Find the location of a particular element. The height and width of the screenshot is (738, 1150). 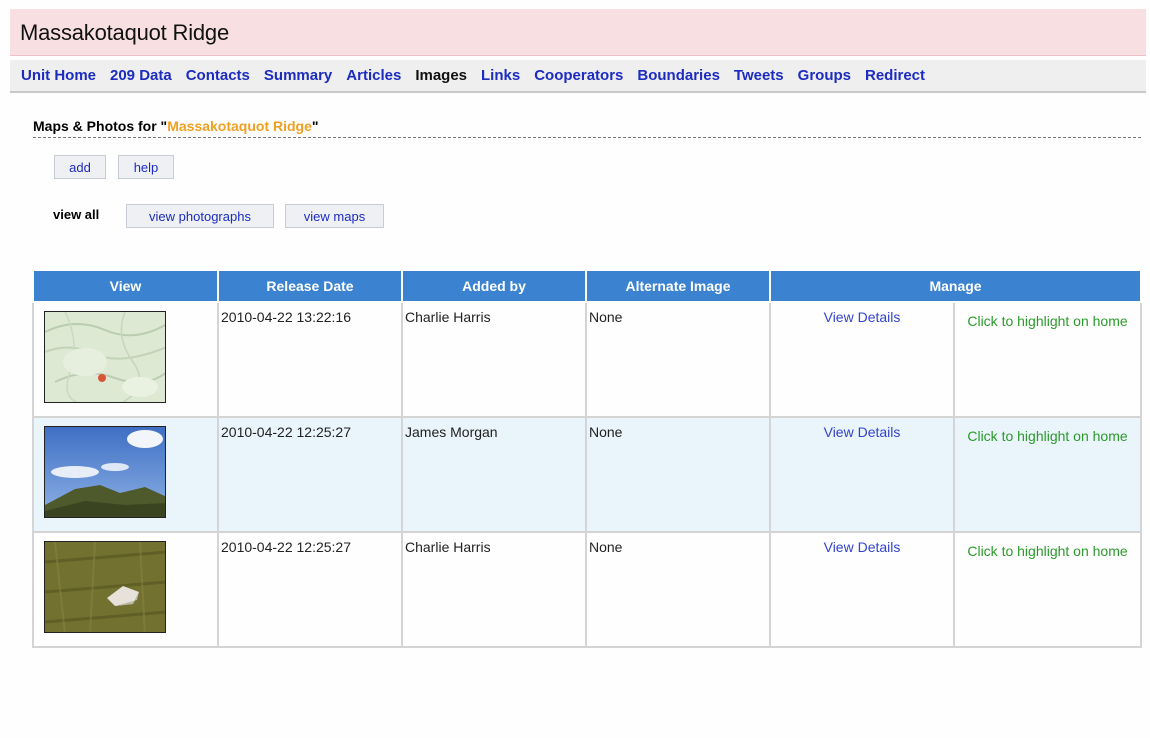

page-header: Massakotaquot Ridge is located at coordinates (578, 32).